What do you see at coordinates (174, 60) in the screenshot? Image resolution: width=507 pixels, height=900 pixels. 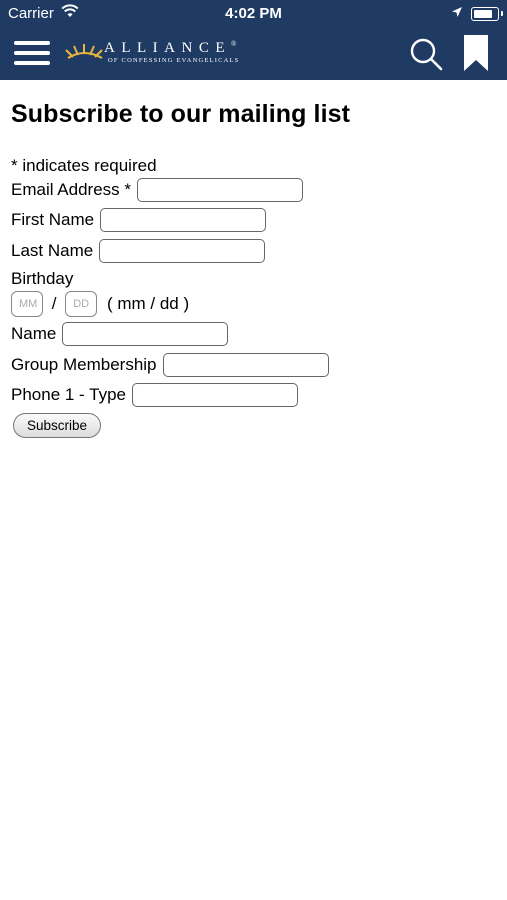 I see `logo-subtitle: OF CONFESSING EVANGELICALS` at bounding box center [174, 60].